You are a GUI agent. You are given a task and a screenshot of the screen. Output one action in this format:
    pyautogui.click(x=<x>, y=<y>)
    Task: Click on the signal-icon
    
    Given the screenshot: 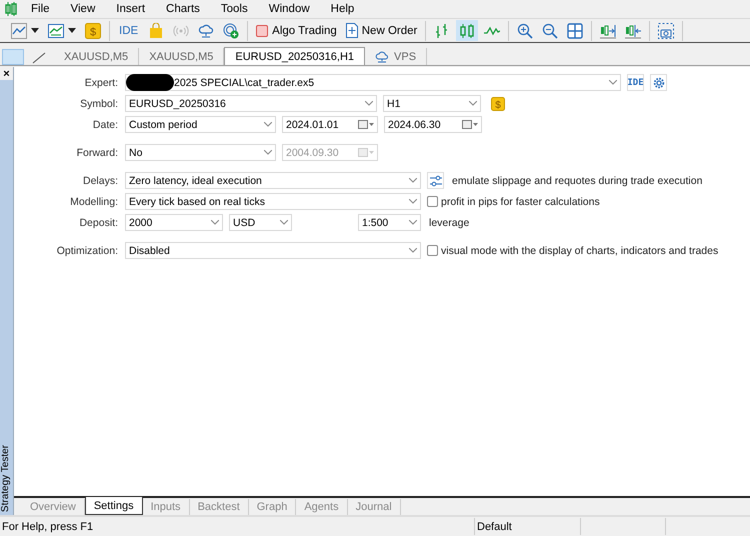 What is the action you would take?
    pyautogui.click(x=181, y=30)
    